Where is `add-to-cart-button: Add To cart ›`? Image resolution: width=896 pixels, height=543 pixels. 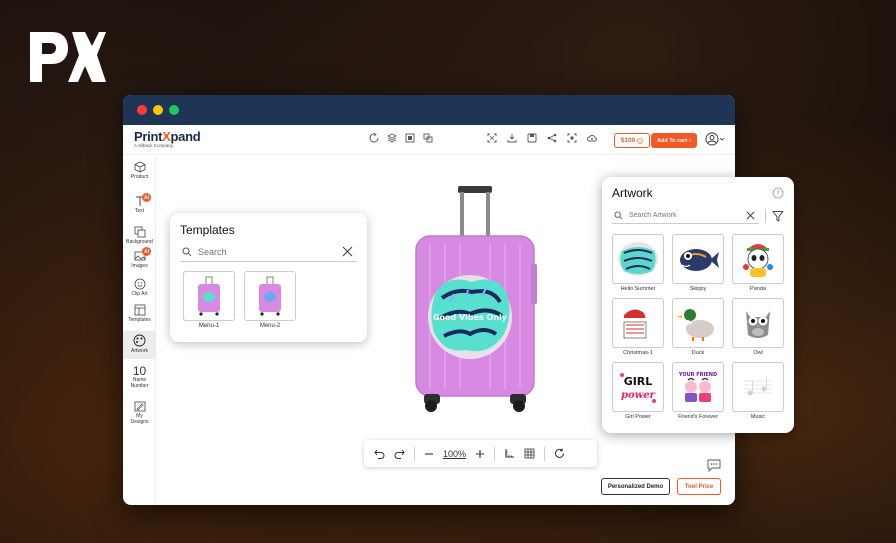 add-to-cart-button: Add To cart › is located at coordinates (674, 140).